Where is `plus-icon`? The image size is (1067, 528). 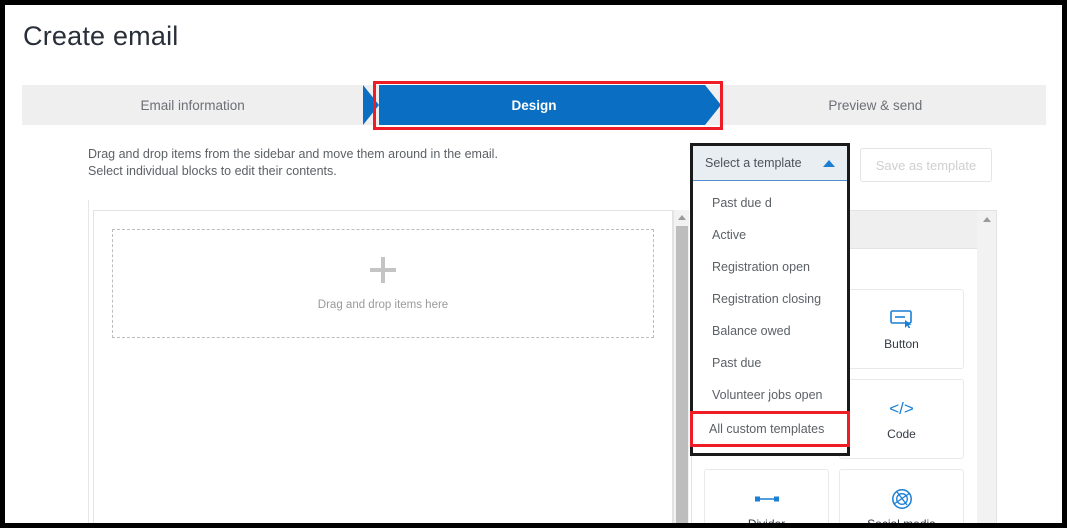 plus-icon is located at coordinates (383, 269).